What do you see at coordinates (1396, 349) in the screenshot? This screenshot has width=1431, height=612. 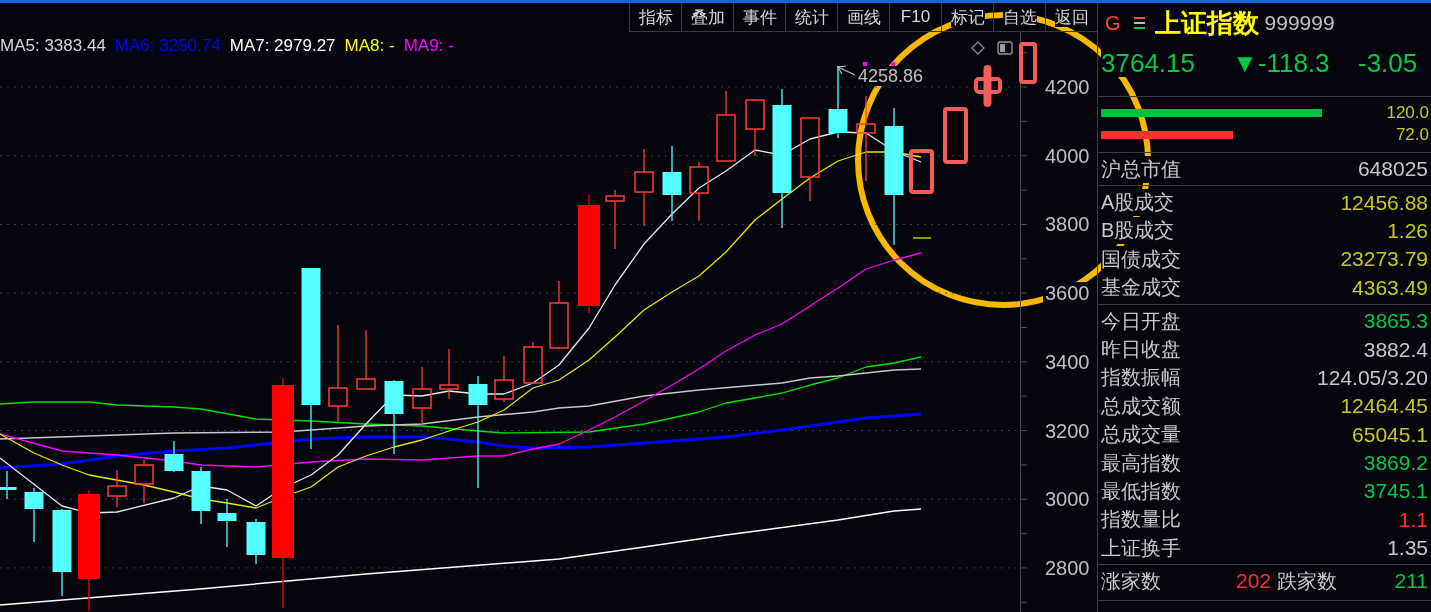 I see `stat-value: 3882.4` at bounding box center [1396, 349].